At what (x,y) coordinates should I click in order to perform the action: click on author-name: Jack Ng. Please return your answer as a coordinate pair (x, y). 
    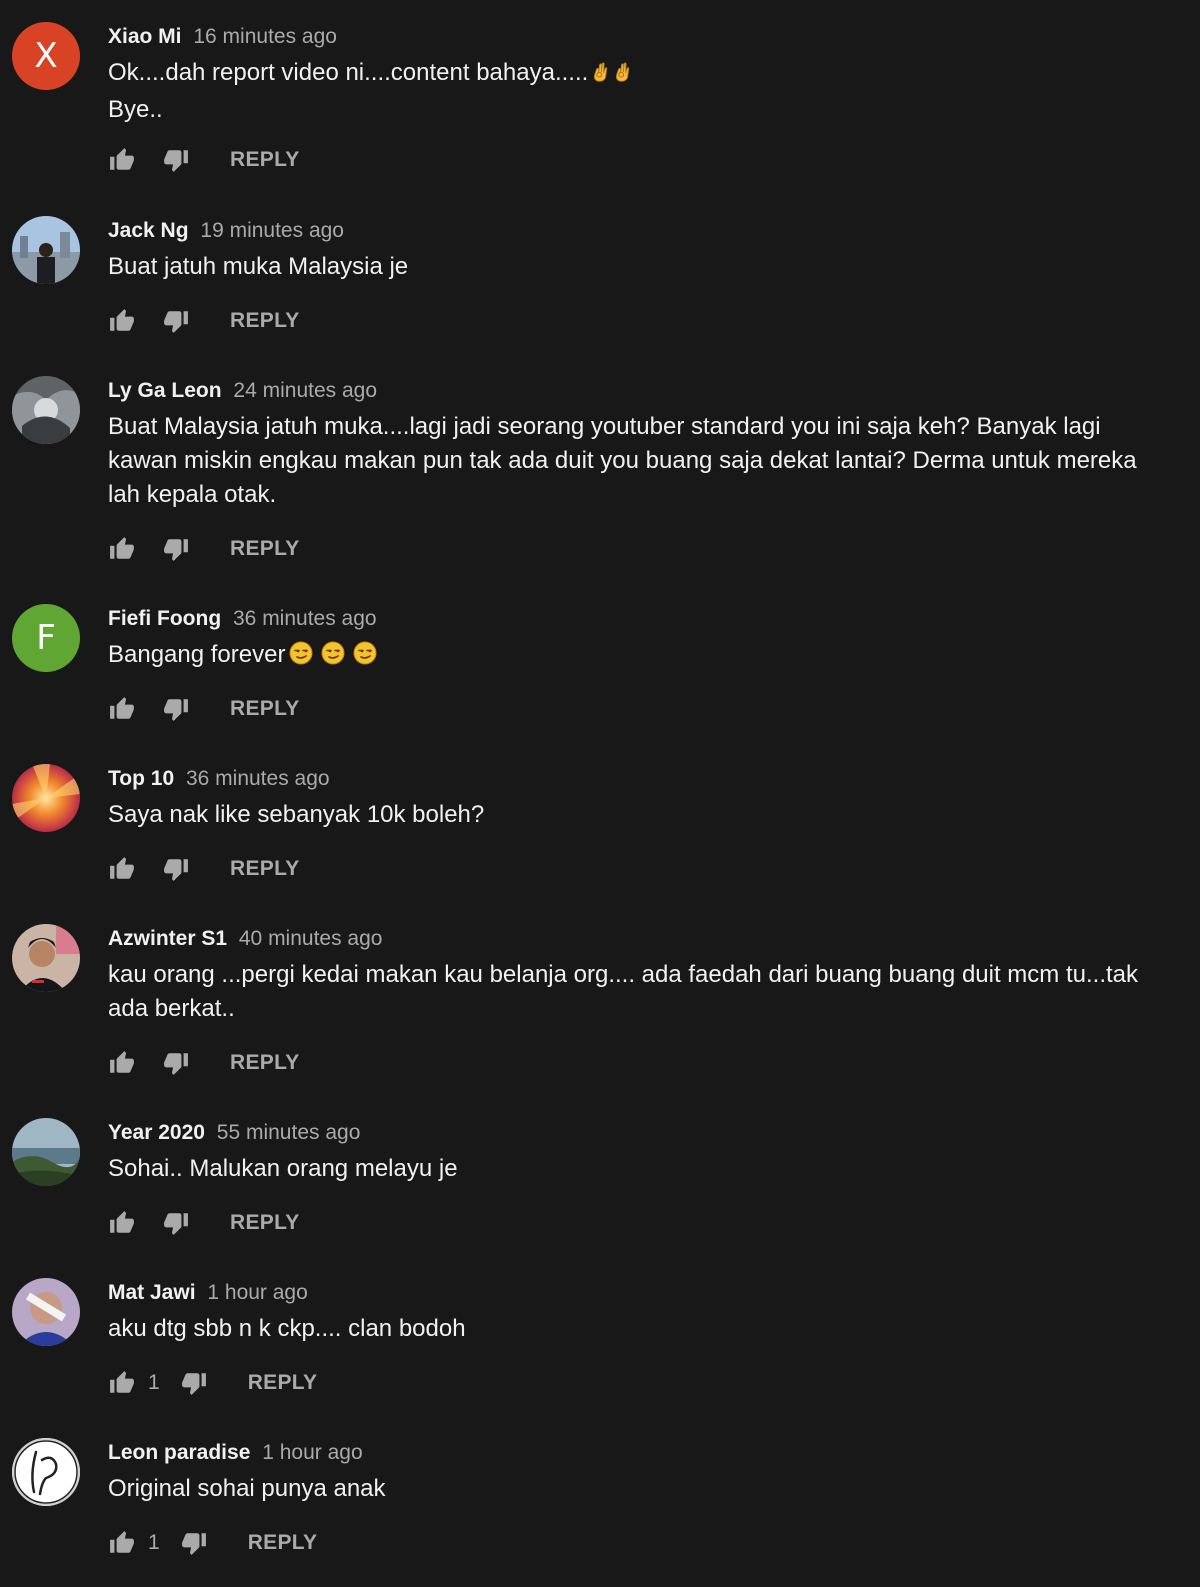
    Looking at the image, I should click on (148, 230).